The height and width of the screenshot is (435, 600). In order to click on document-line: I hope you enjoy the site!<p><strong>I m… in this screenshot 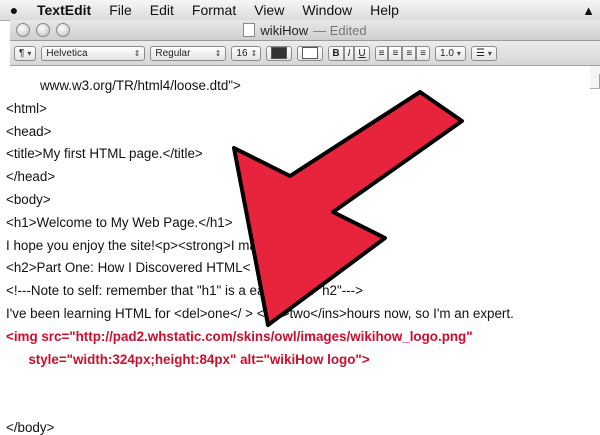, I will do `click(156, 245)`.